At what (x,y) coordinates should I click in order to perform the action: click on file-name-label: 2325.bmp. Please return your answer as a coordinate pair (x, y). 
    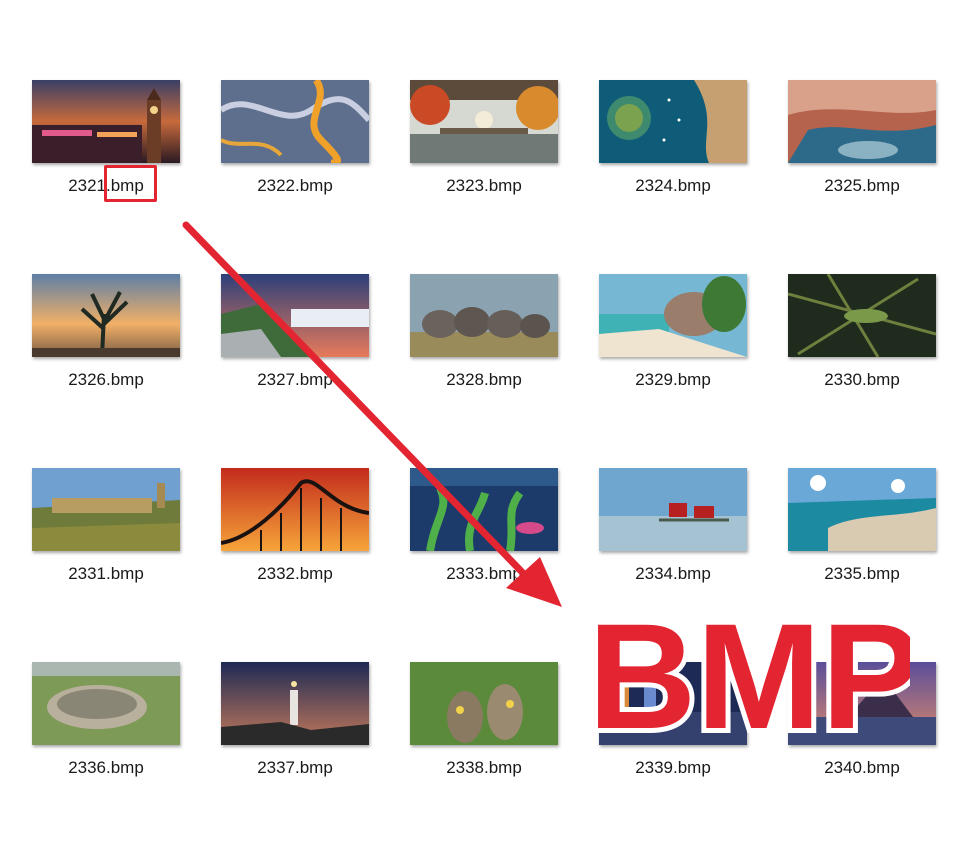
    Looking at the image, I should click on (862, 186).